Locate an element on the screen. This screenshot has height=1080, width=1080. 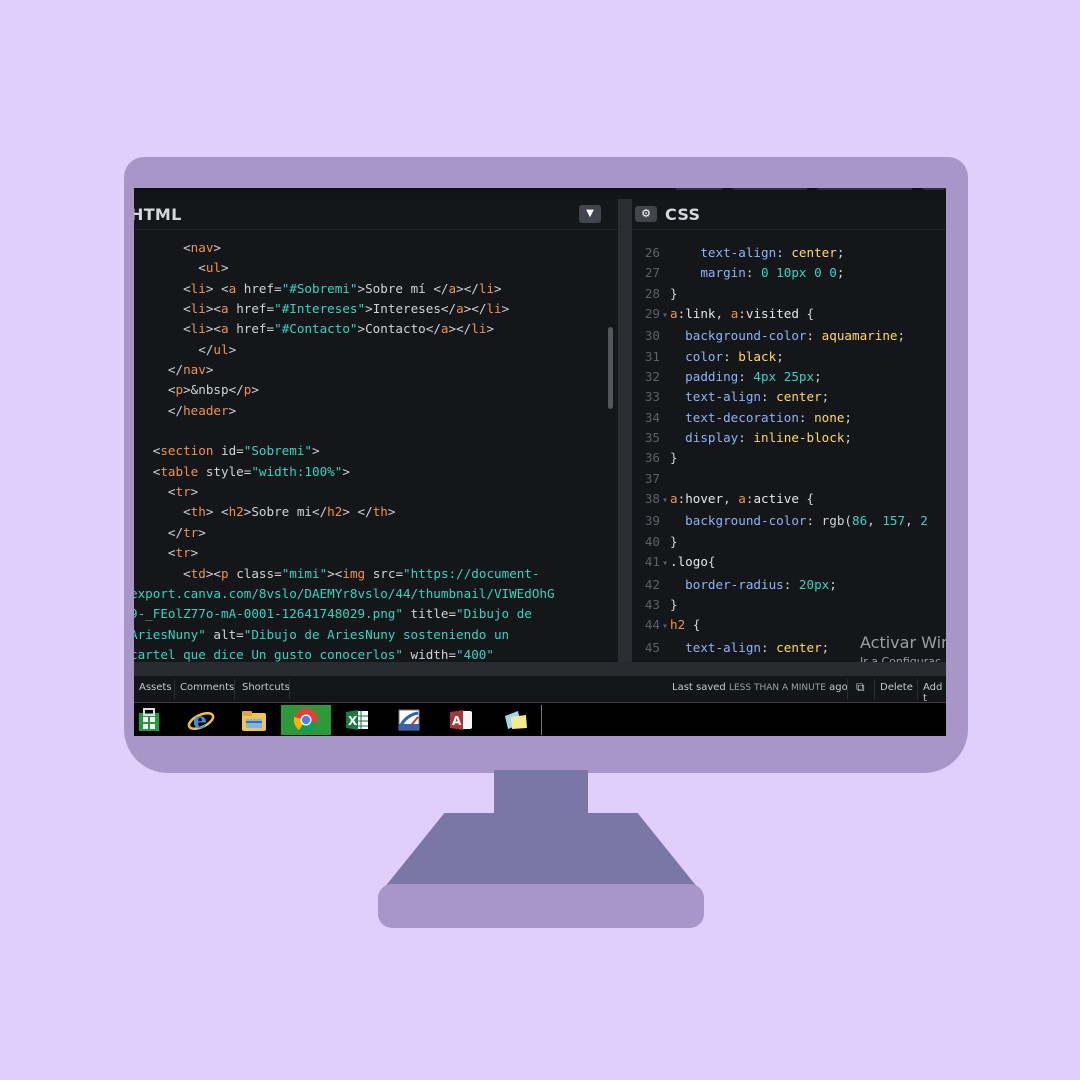
add-button: Add t is located at coordinates (934, 693).